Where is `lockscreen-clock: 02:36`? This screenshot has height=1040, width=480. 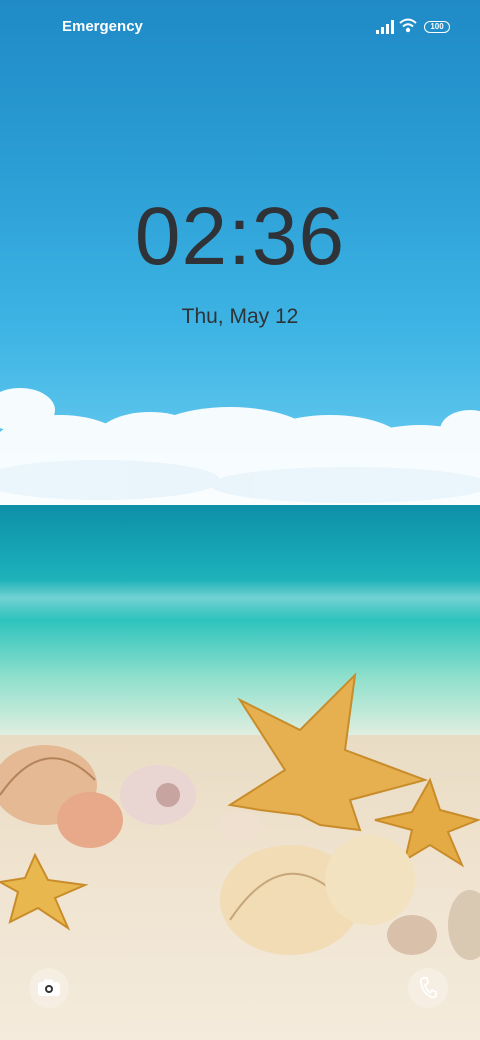
lockscreen-clock: 02:36 is located at coordinates (240, 236).